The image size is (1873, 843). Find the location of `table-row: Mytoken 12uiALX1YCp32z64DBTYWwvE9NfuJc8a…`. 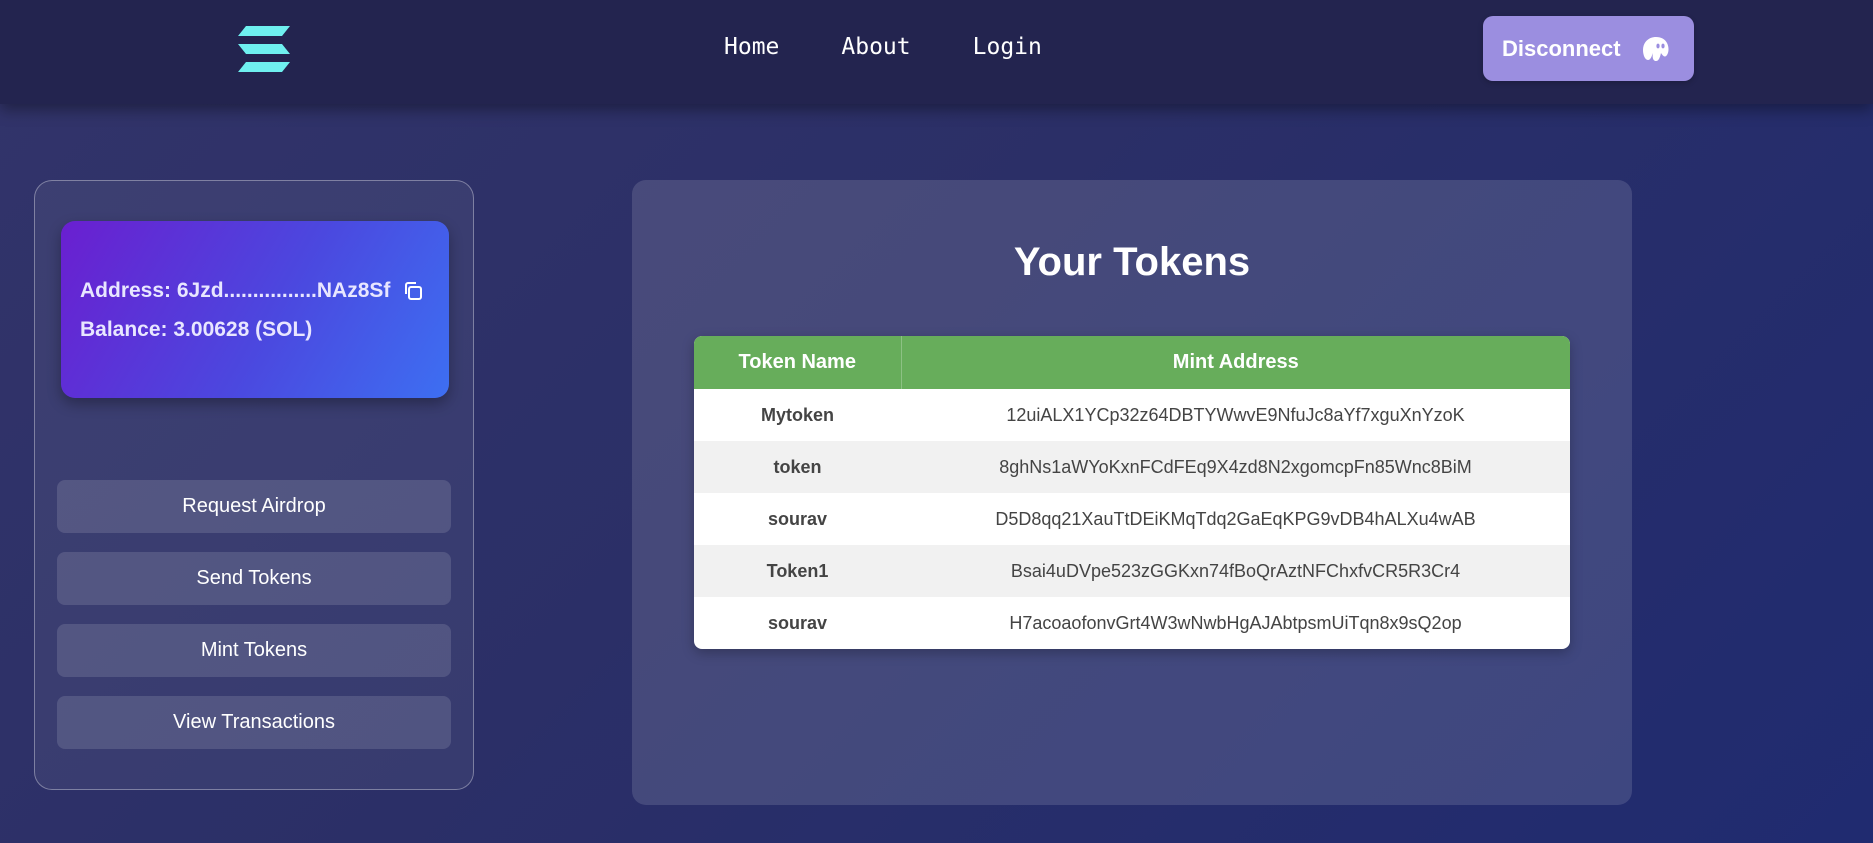

table-row: Mytoken 12uiALX1YCp32z64DBTYWwvE9NfuJc8a… is located at coordinates (1132, 415).